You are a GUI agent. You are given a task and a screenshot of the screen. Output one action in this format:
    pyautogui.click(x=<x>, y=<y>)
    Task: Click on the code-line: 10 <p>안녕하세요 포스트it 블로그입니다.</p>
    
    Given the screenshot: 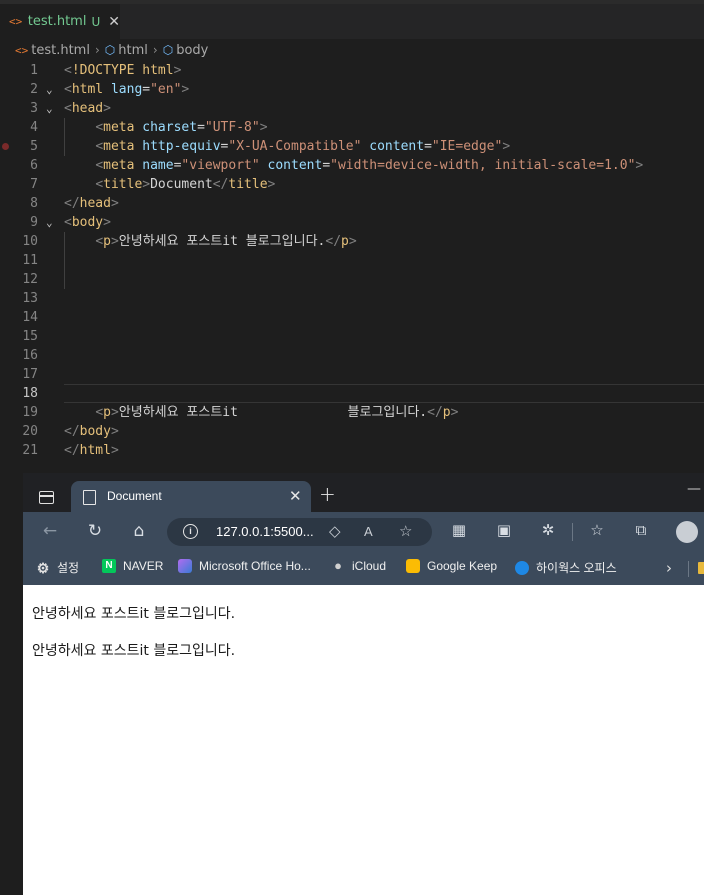 What is the action you would take?
    pyautogui.click(x=352, y=241)
    